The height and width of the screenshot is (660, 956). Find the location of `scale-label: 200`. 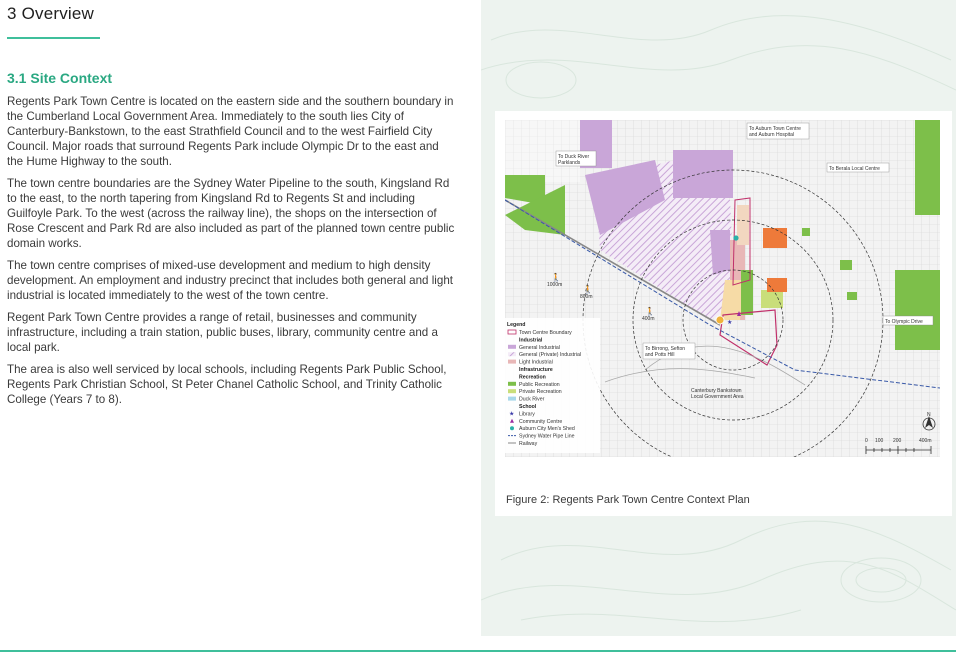

scale-label: 200 is located at coordinates (897, 441).